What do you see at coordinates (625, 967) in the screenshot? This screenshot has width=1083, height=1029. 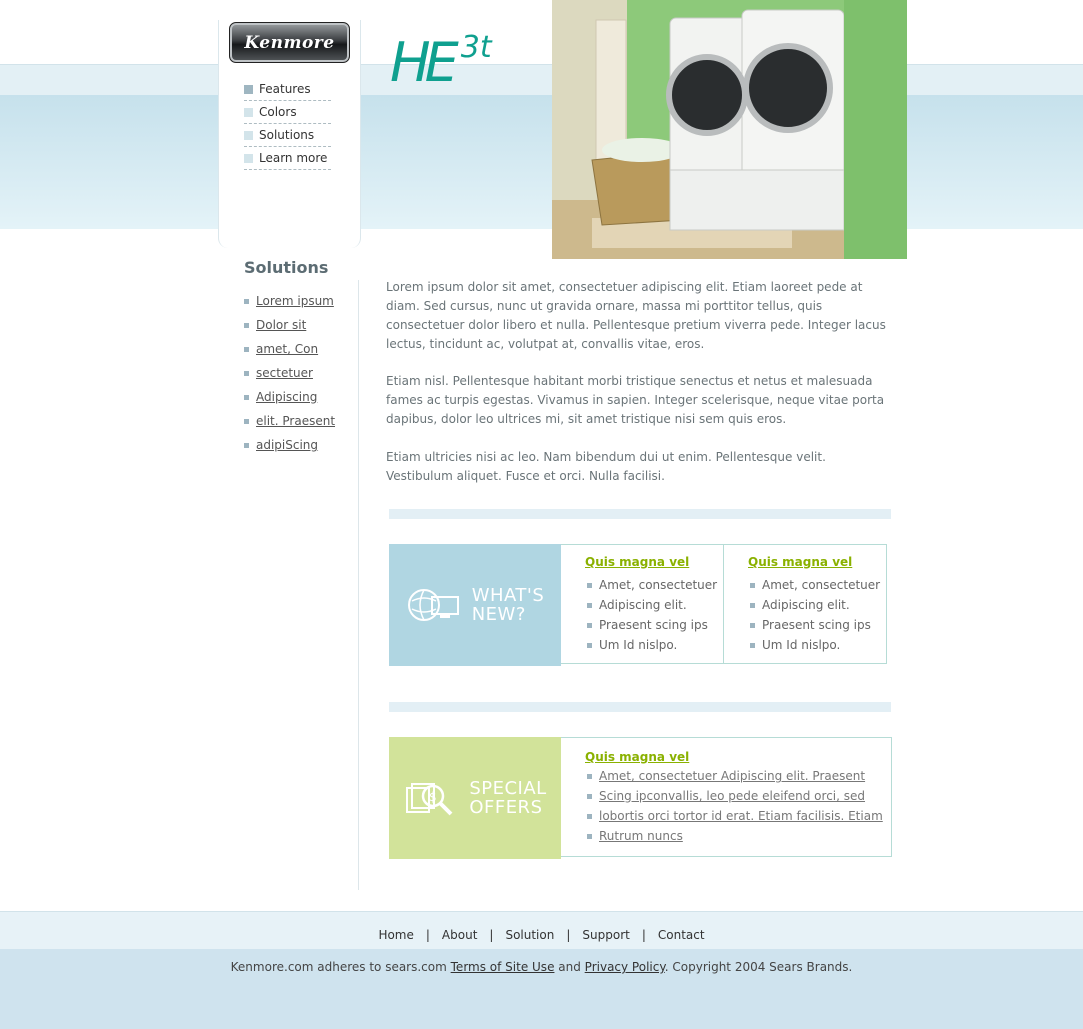 I see `privacy-link: Privacy Policy` at bounding box center [625, 967].